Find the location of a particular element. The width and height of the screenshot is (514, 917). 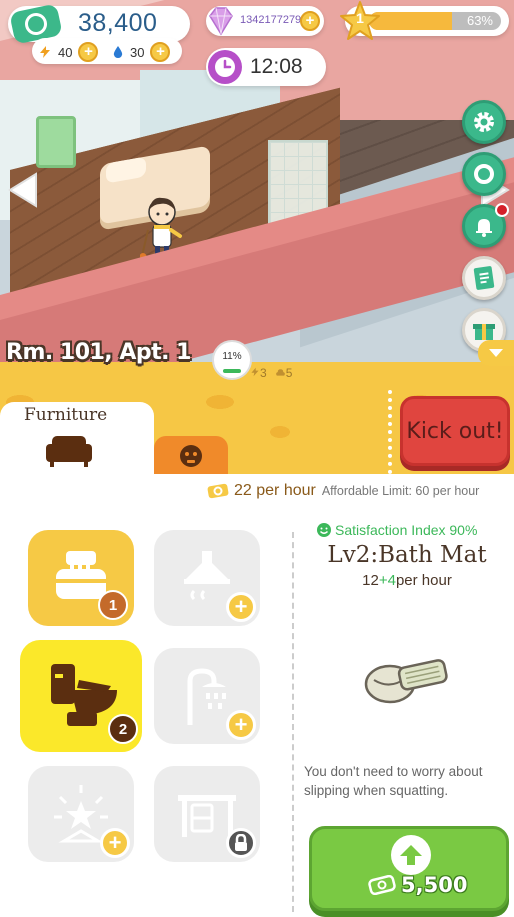

tab-pets is located at coordinates (191, 456).